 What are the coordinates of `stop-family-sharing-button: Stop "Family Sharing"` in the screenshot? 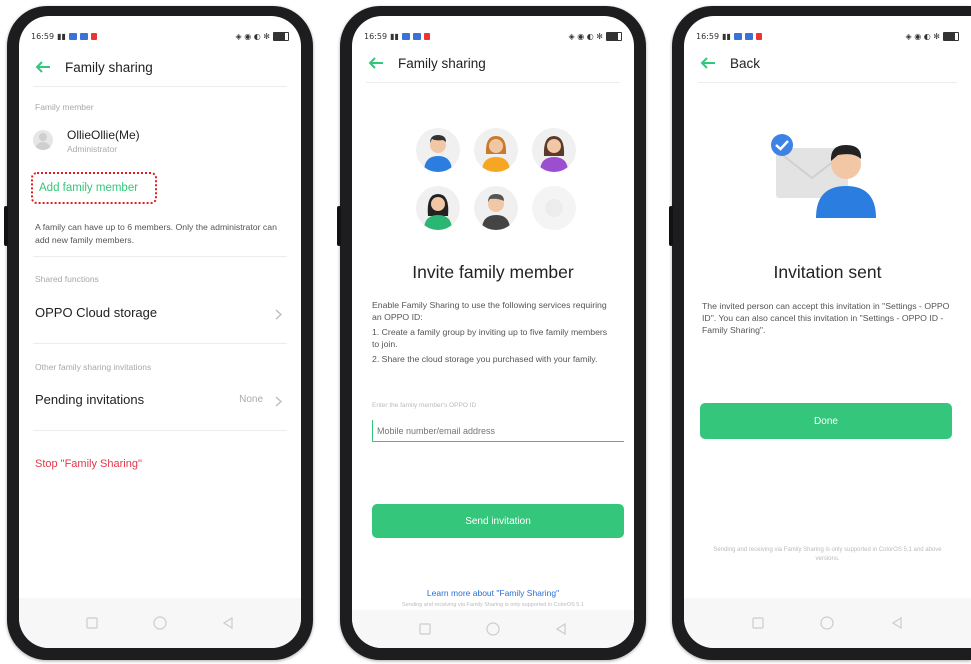 It's located at (88, 464).